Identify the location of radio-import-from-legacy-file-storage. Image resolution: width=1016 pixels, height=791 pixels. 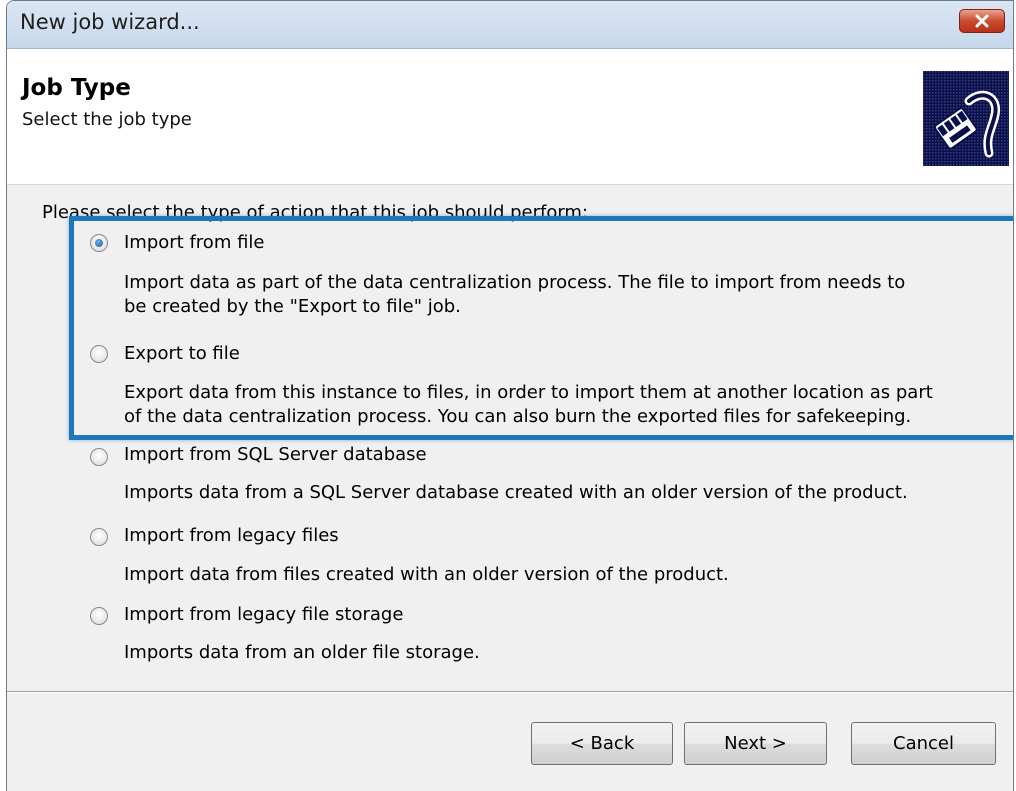
(99, 616).